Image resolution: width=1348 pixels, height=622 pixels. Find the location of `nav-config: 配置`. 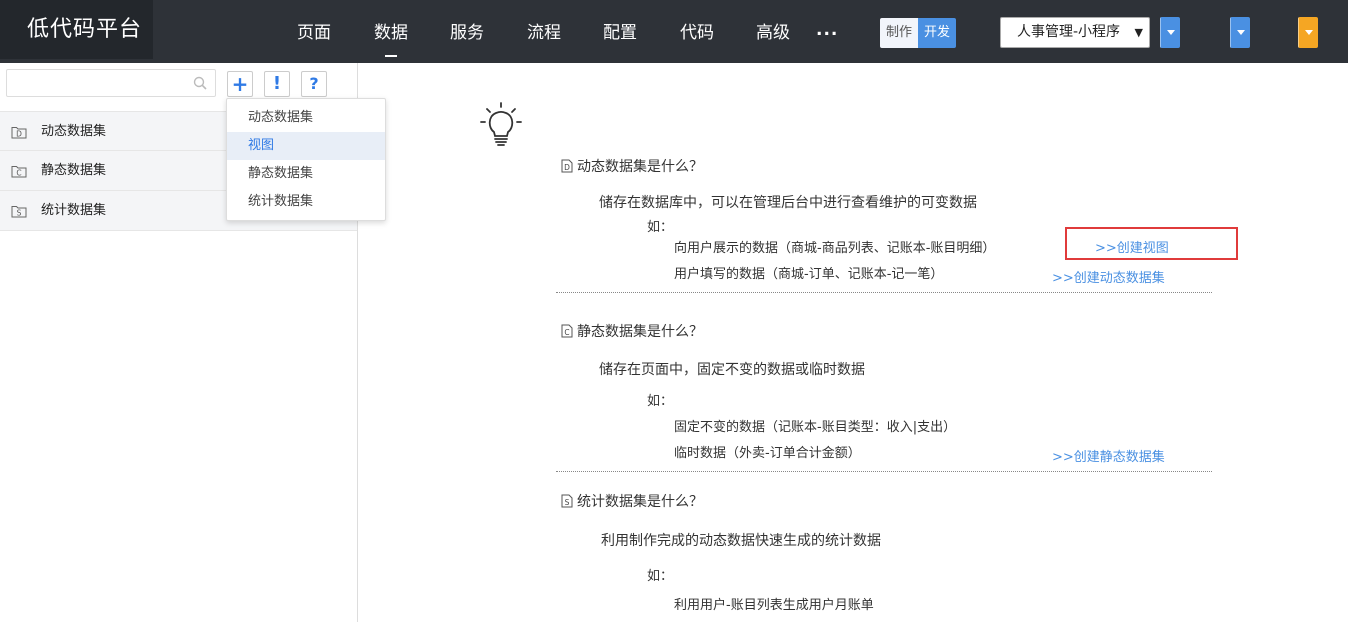

nav-config: 配置 is located at coordinates (620, 33).